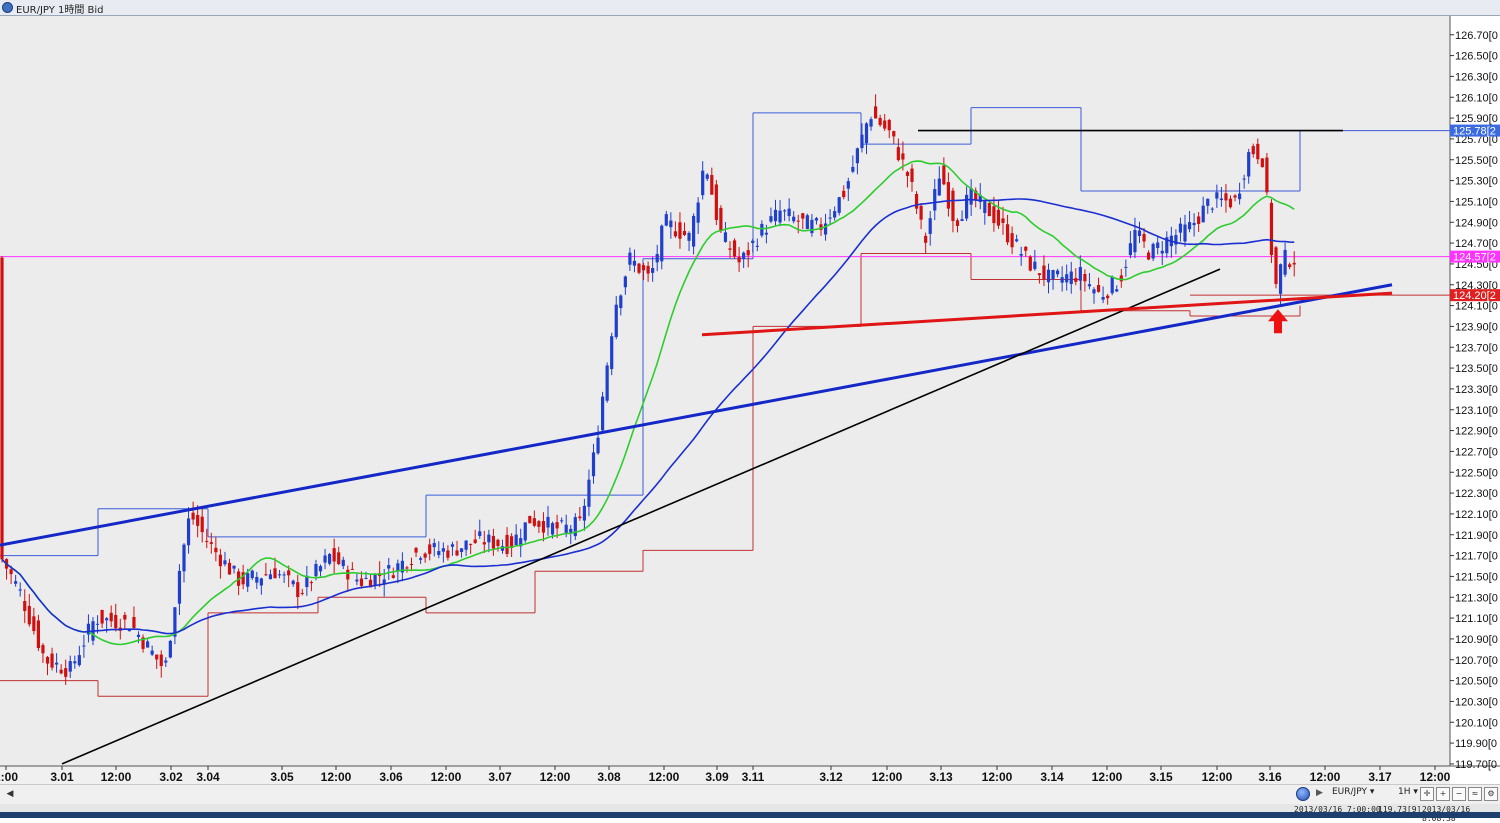  What do you see at coordinates (1474, 132) in the screenshot?
I see `price-tag-high: 125.78[2` at bounding box center [1474, 132].